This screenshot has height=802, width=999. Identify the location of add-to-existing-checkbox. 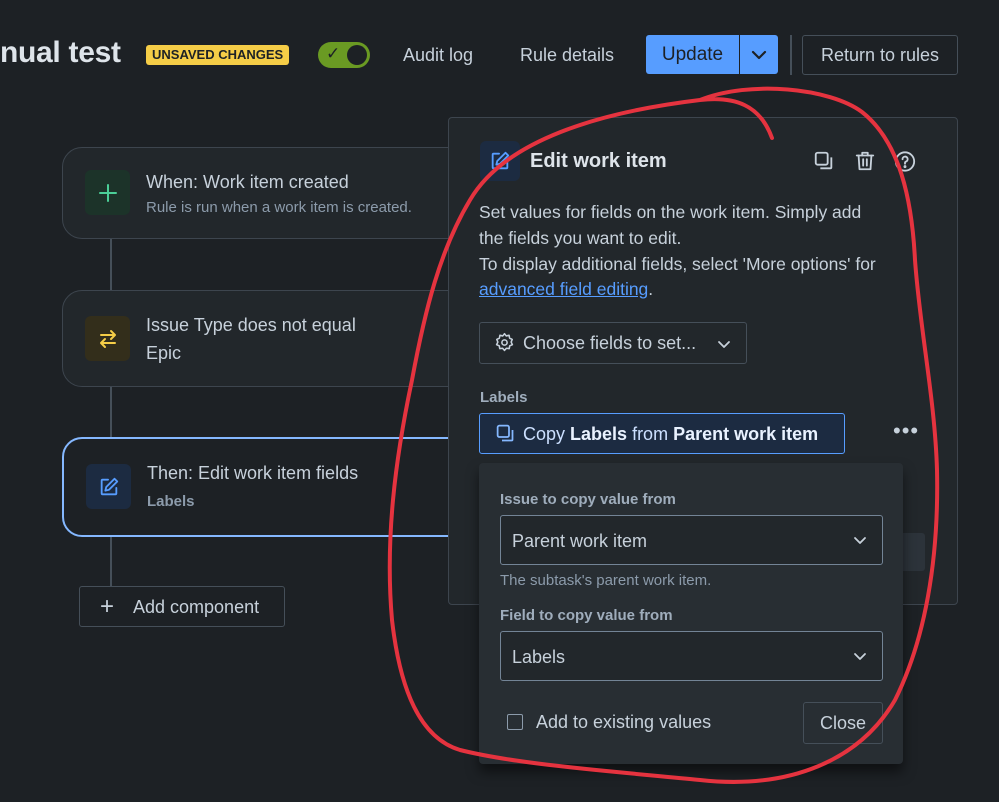
(515, 722).